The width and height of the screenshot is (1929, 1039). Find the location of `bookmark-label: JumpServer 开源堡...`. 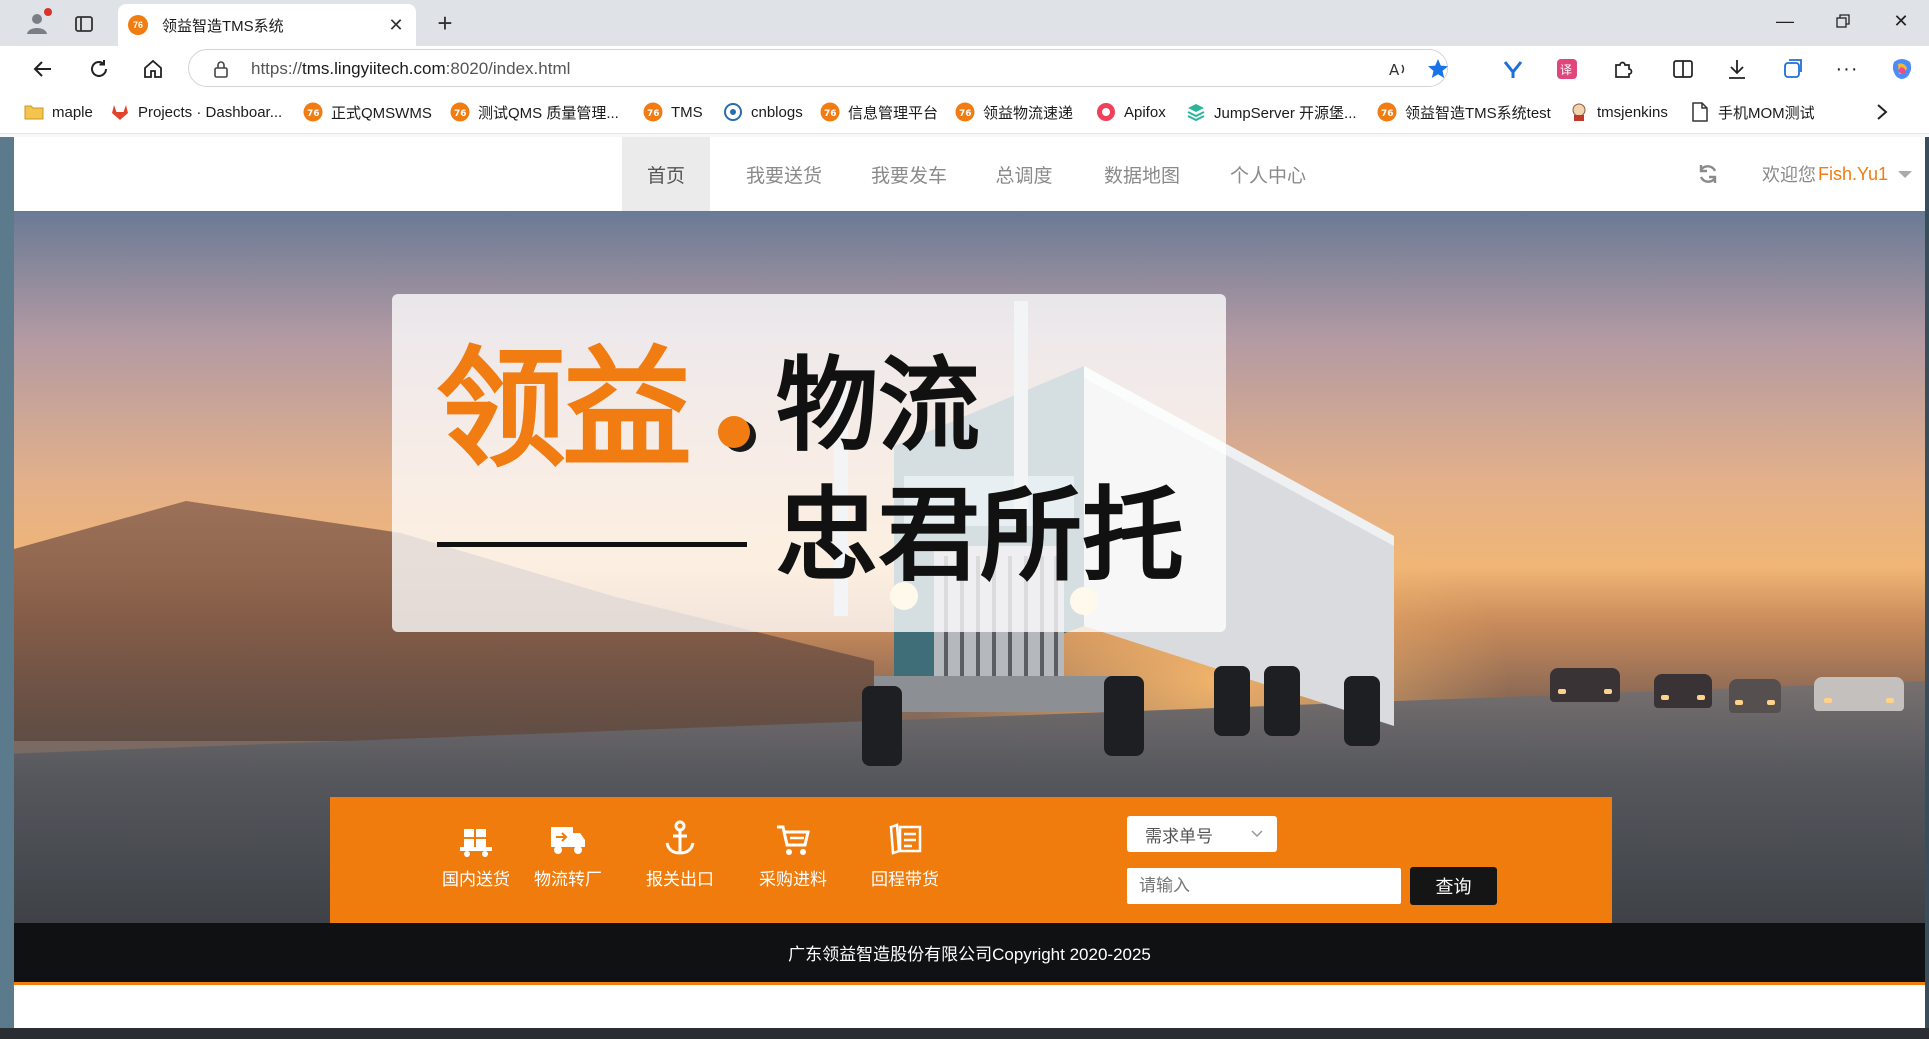

bookmark-label: JumpServer 开源堡... is located at coordinates (1285, 113).